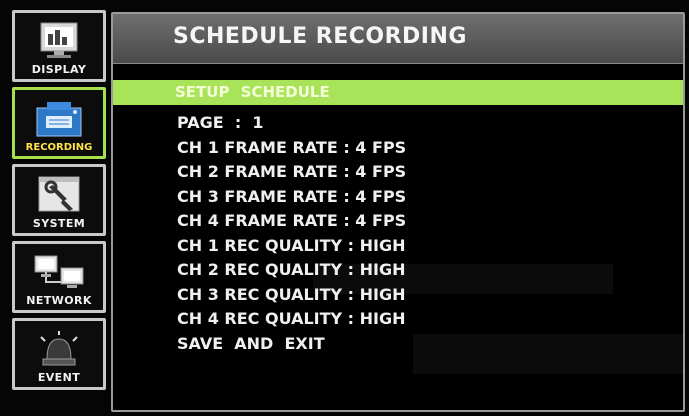 The image size is (689, 416). I want to click on sidebar-item-label: SYSTEM, so click(59, 223).